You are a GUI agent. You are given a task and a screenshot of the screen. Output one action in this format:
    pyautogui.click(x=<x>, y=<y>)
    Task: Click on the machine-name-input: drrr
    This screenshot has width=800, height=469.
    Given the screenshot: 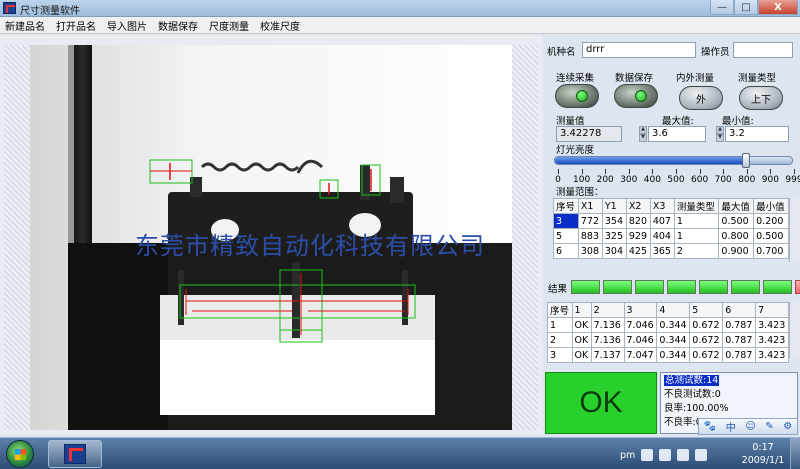 What is the action you would take?
    pyautogui.click(x=639, y=50)
    